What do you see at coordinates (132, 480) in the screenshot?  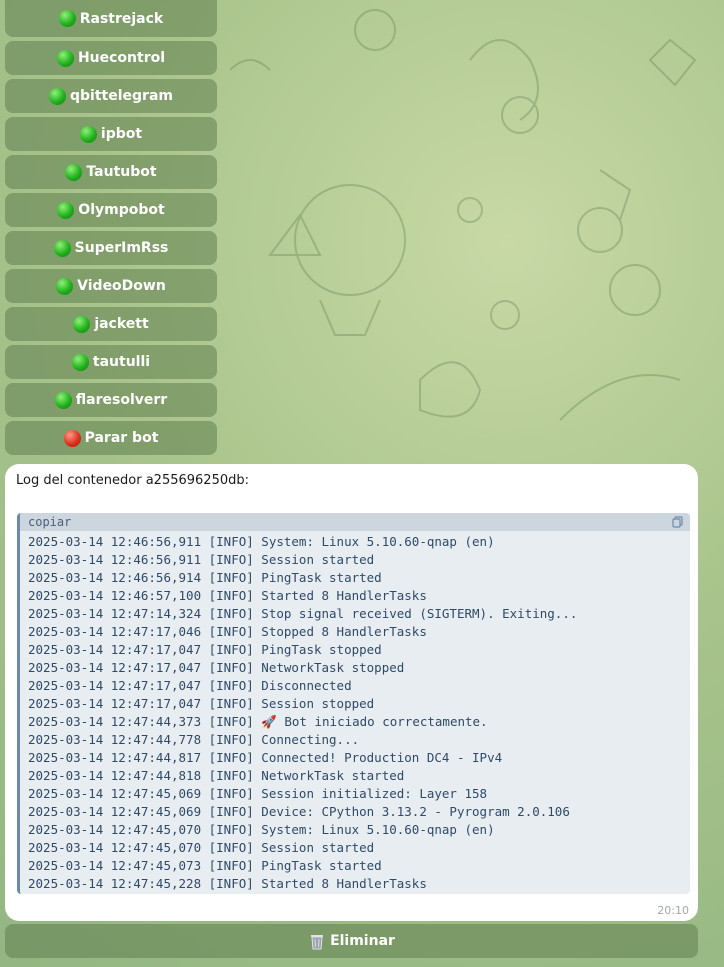 I see `message-title: Log del contenedor a255696250db:` at bounding box center [132, 480].